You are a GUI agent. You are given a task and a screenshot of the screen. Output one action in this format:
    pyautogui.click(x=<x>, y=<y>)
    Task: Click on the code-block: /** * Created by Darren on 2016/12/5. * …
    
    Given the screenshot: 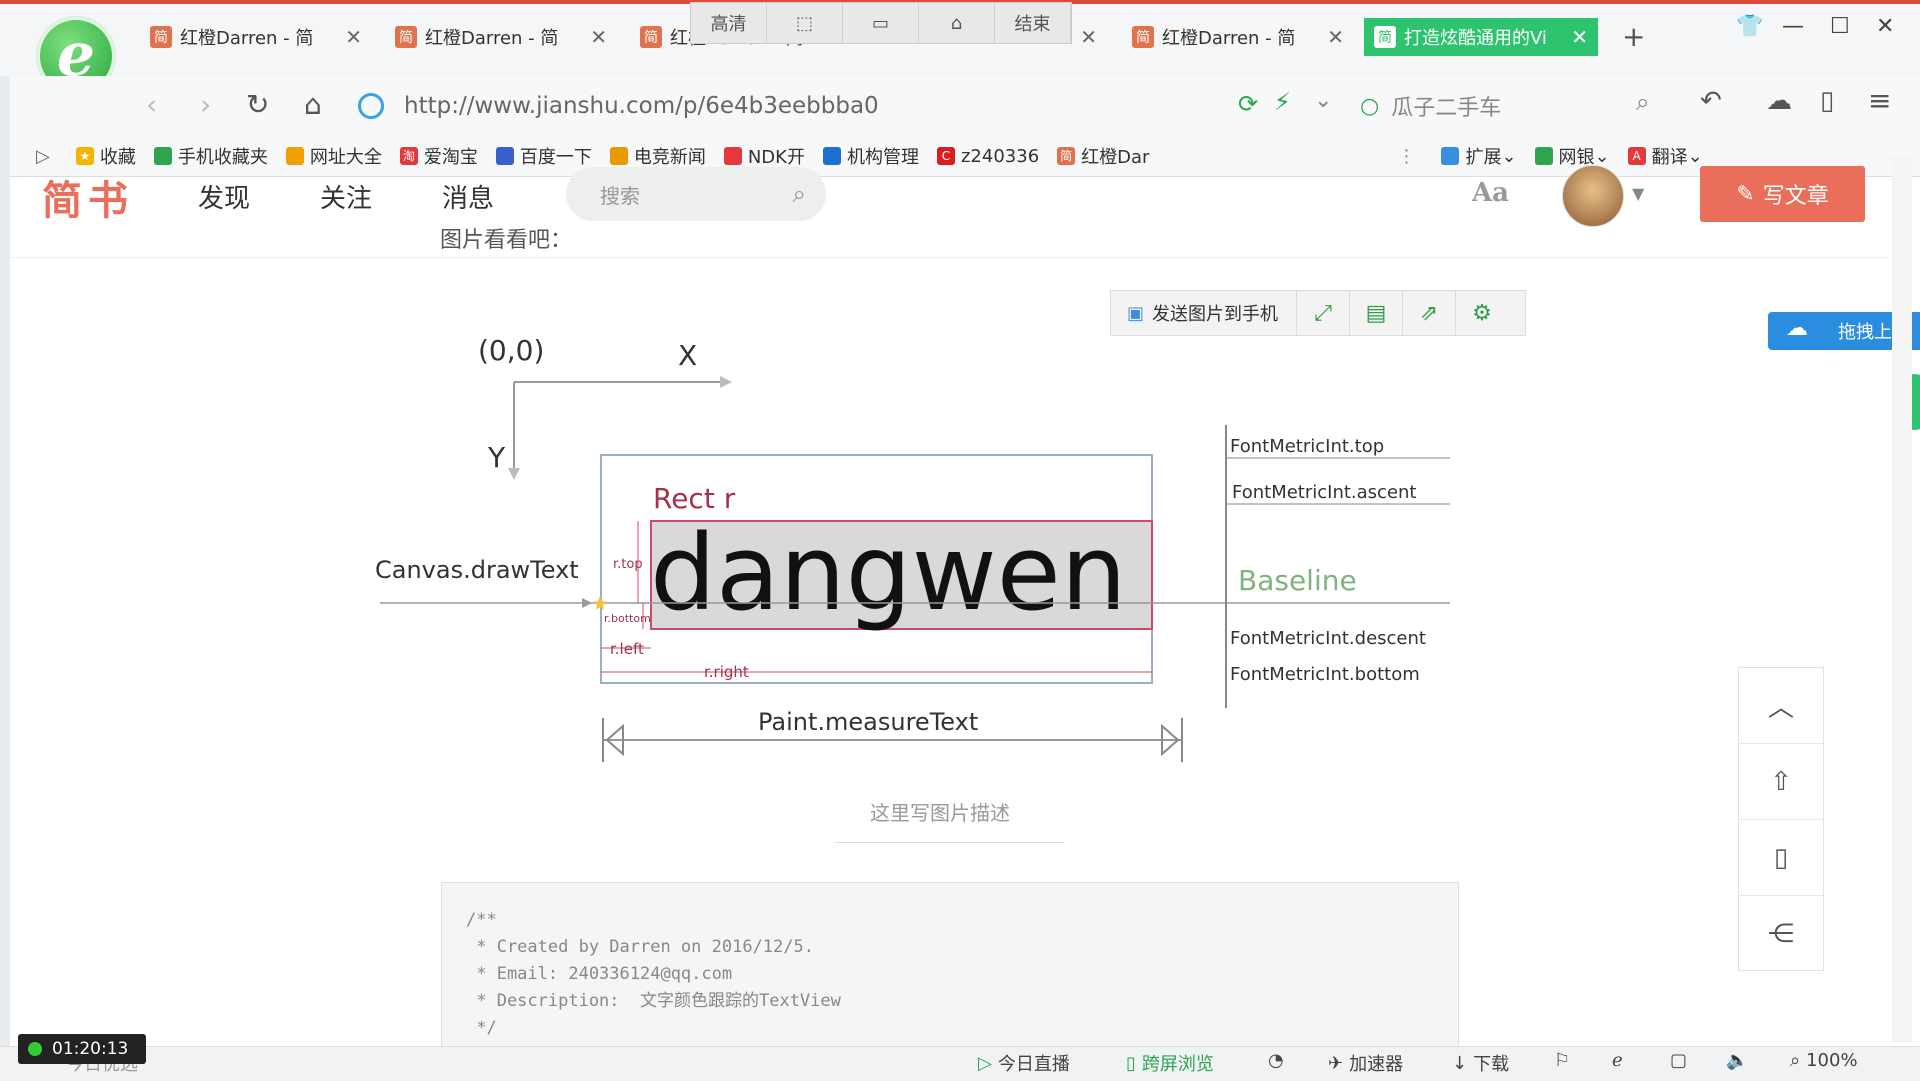 What is the action you would take?
    pyautogui.click(x=950, y=972)
    